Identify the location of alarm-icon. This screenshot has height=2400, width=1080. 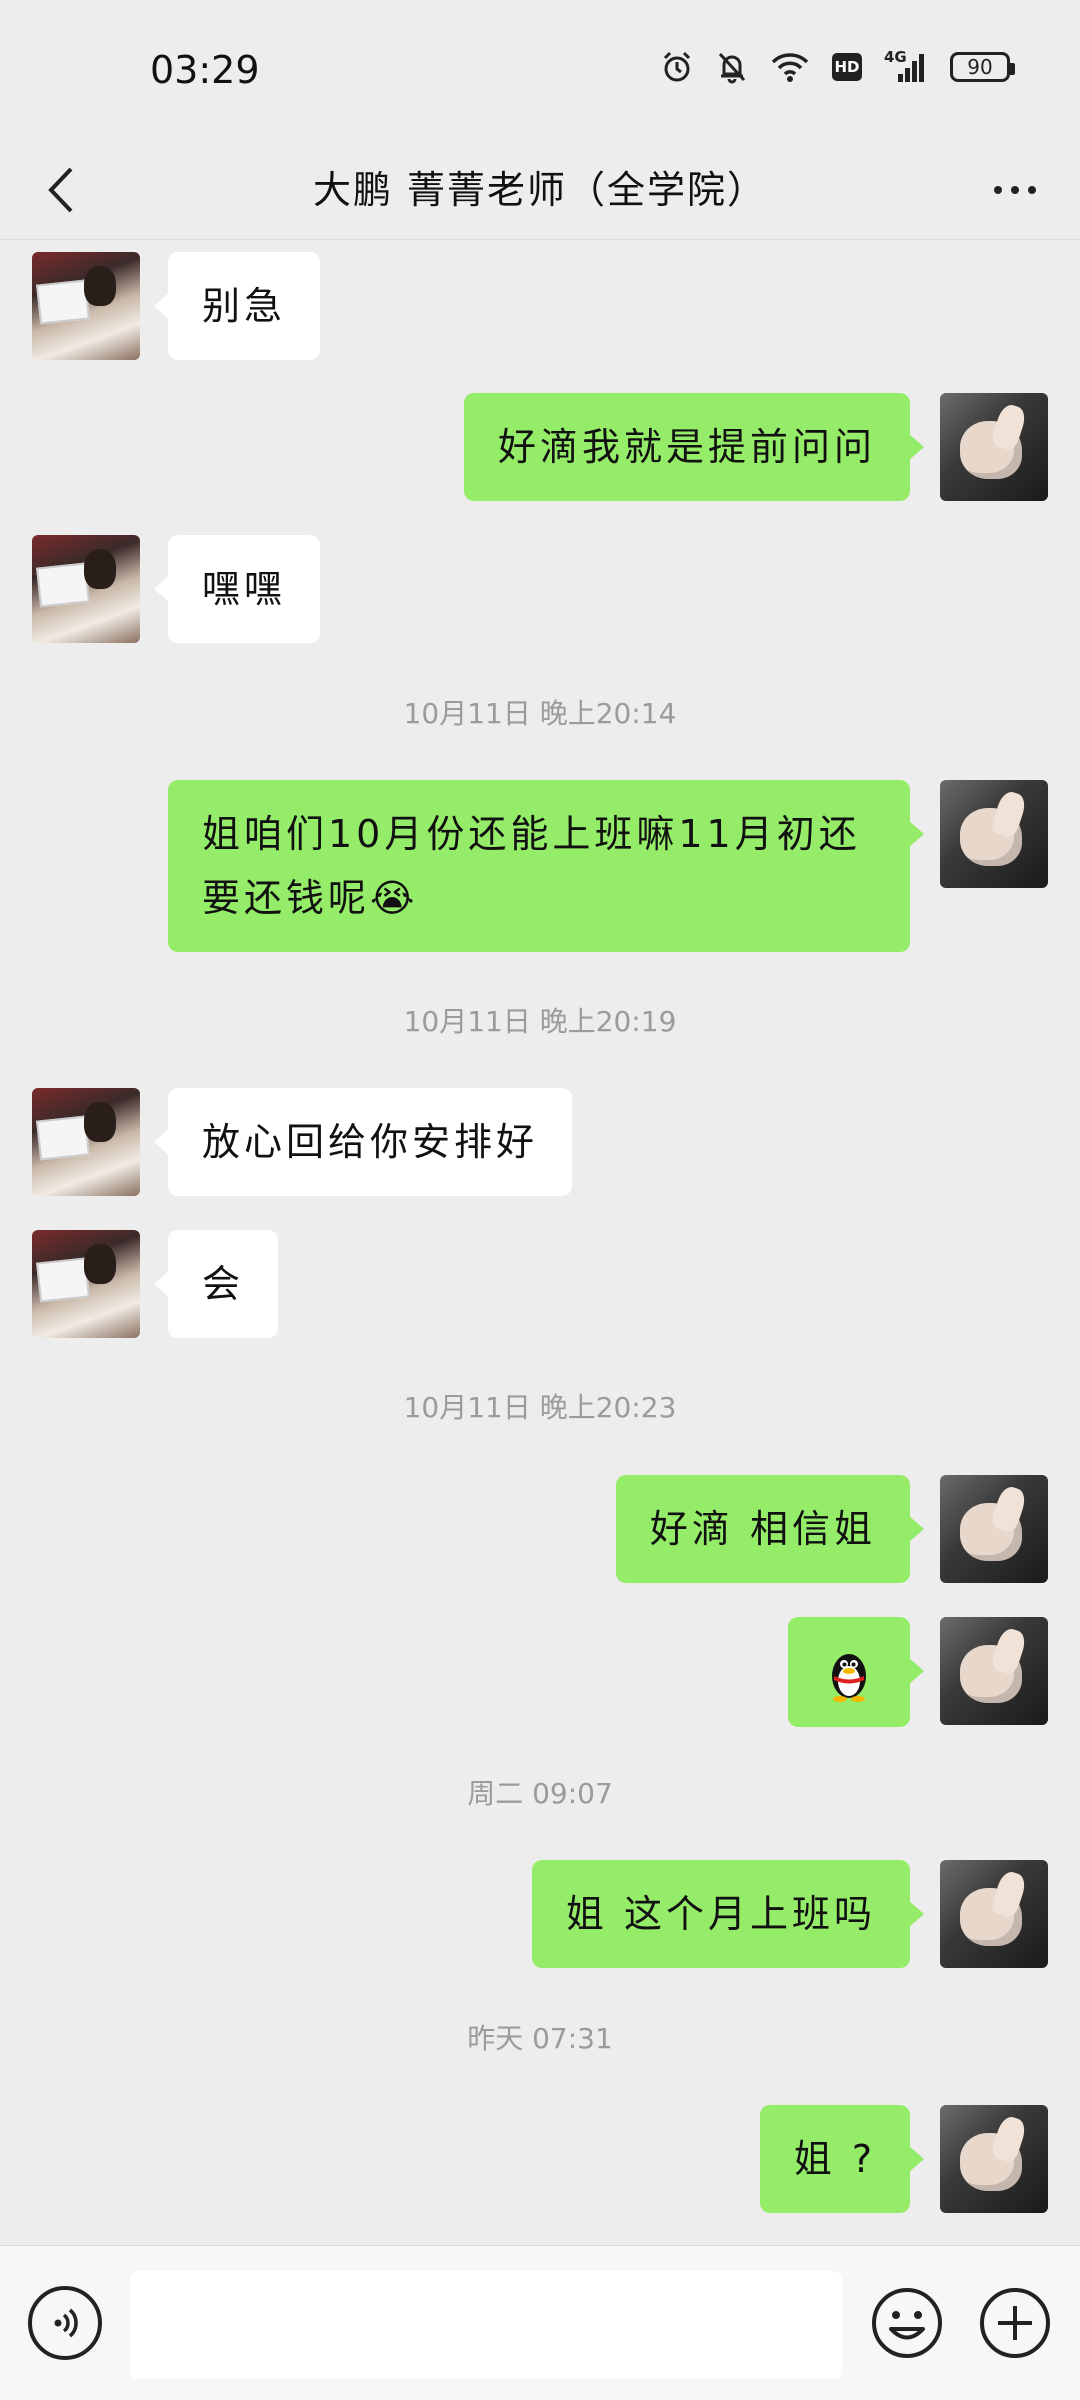
(677, 67).